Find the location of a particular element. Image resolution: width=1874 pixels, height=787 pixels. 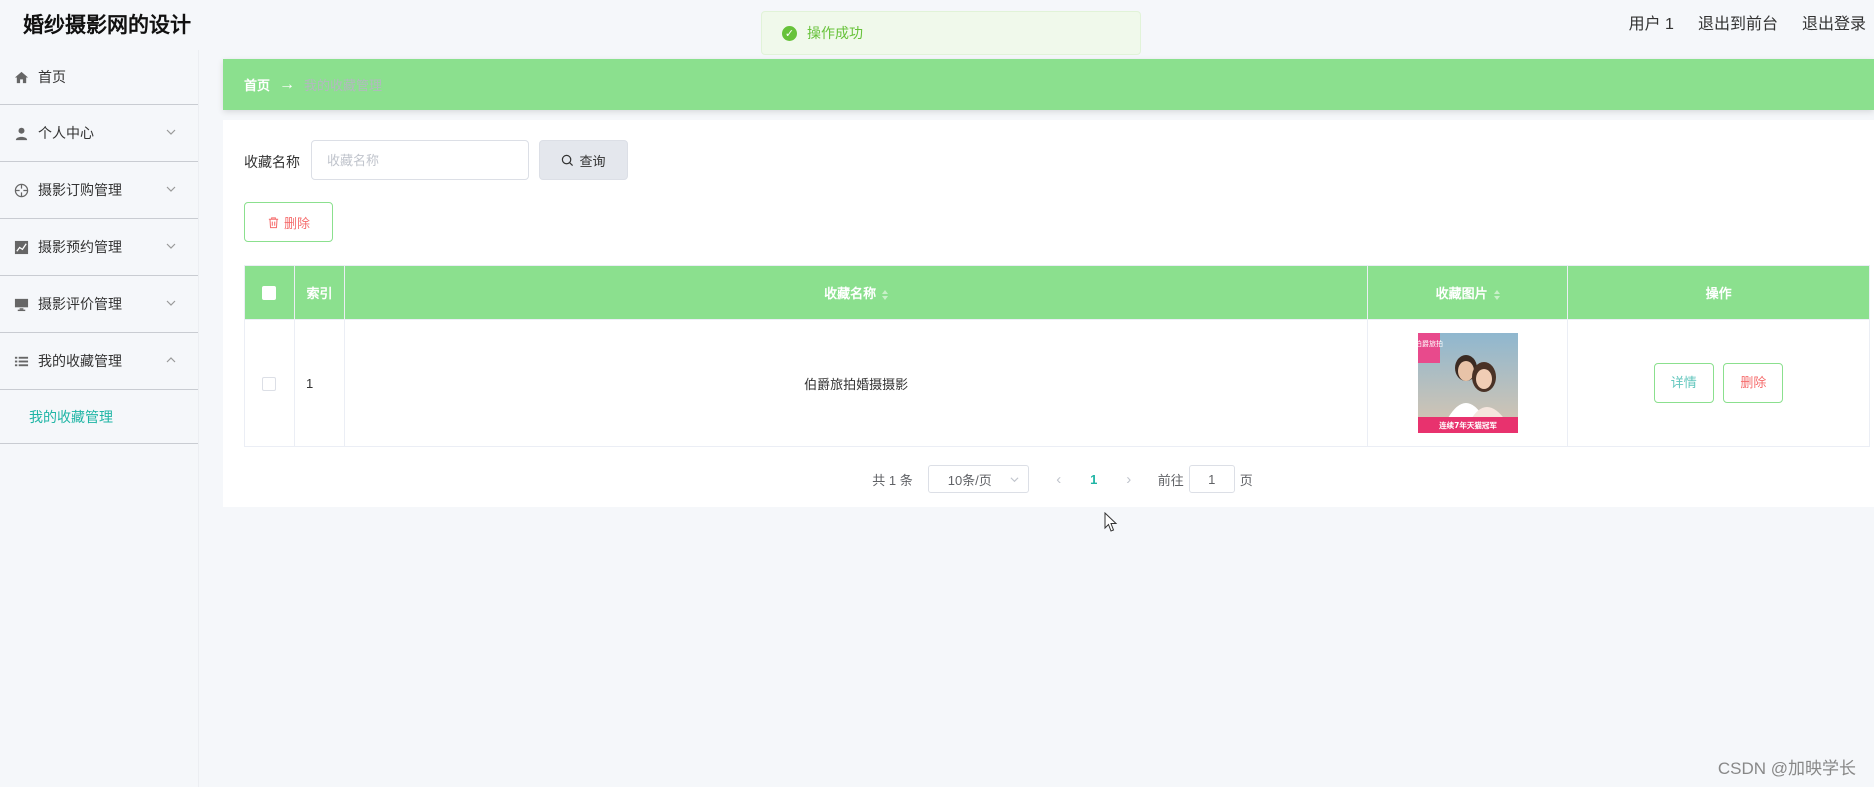

row-favorite-name: 伯爵旅拍婚摄摄影 is located at coordinates (856, 383).